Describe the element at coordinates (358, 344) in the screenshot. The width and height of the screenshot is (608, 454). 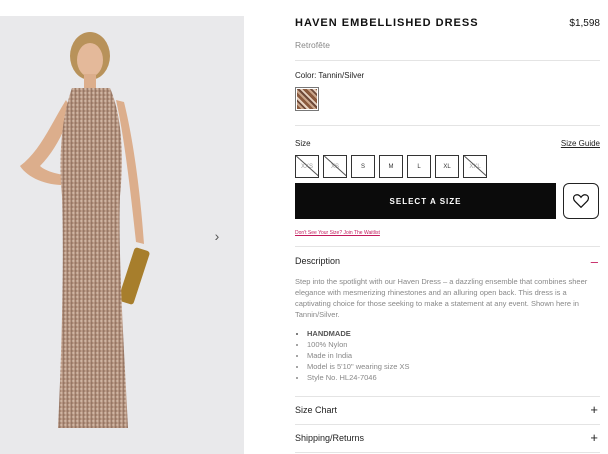
I see `detail-item: 100% Nylon` at that location.